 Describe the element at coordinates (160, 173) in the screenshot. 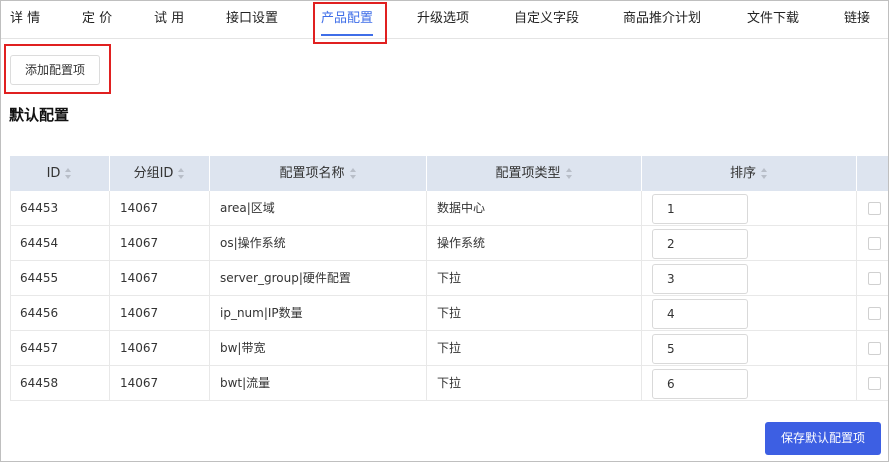

I see `column-header-group-id: 分组ID` at that location.